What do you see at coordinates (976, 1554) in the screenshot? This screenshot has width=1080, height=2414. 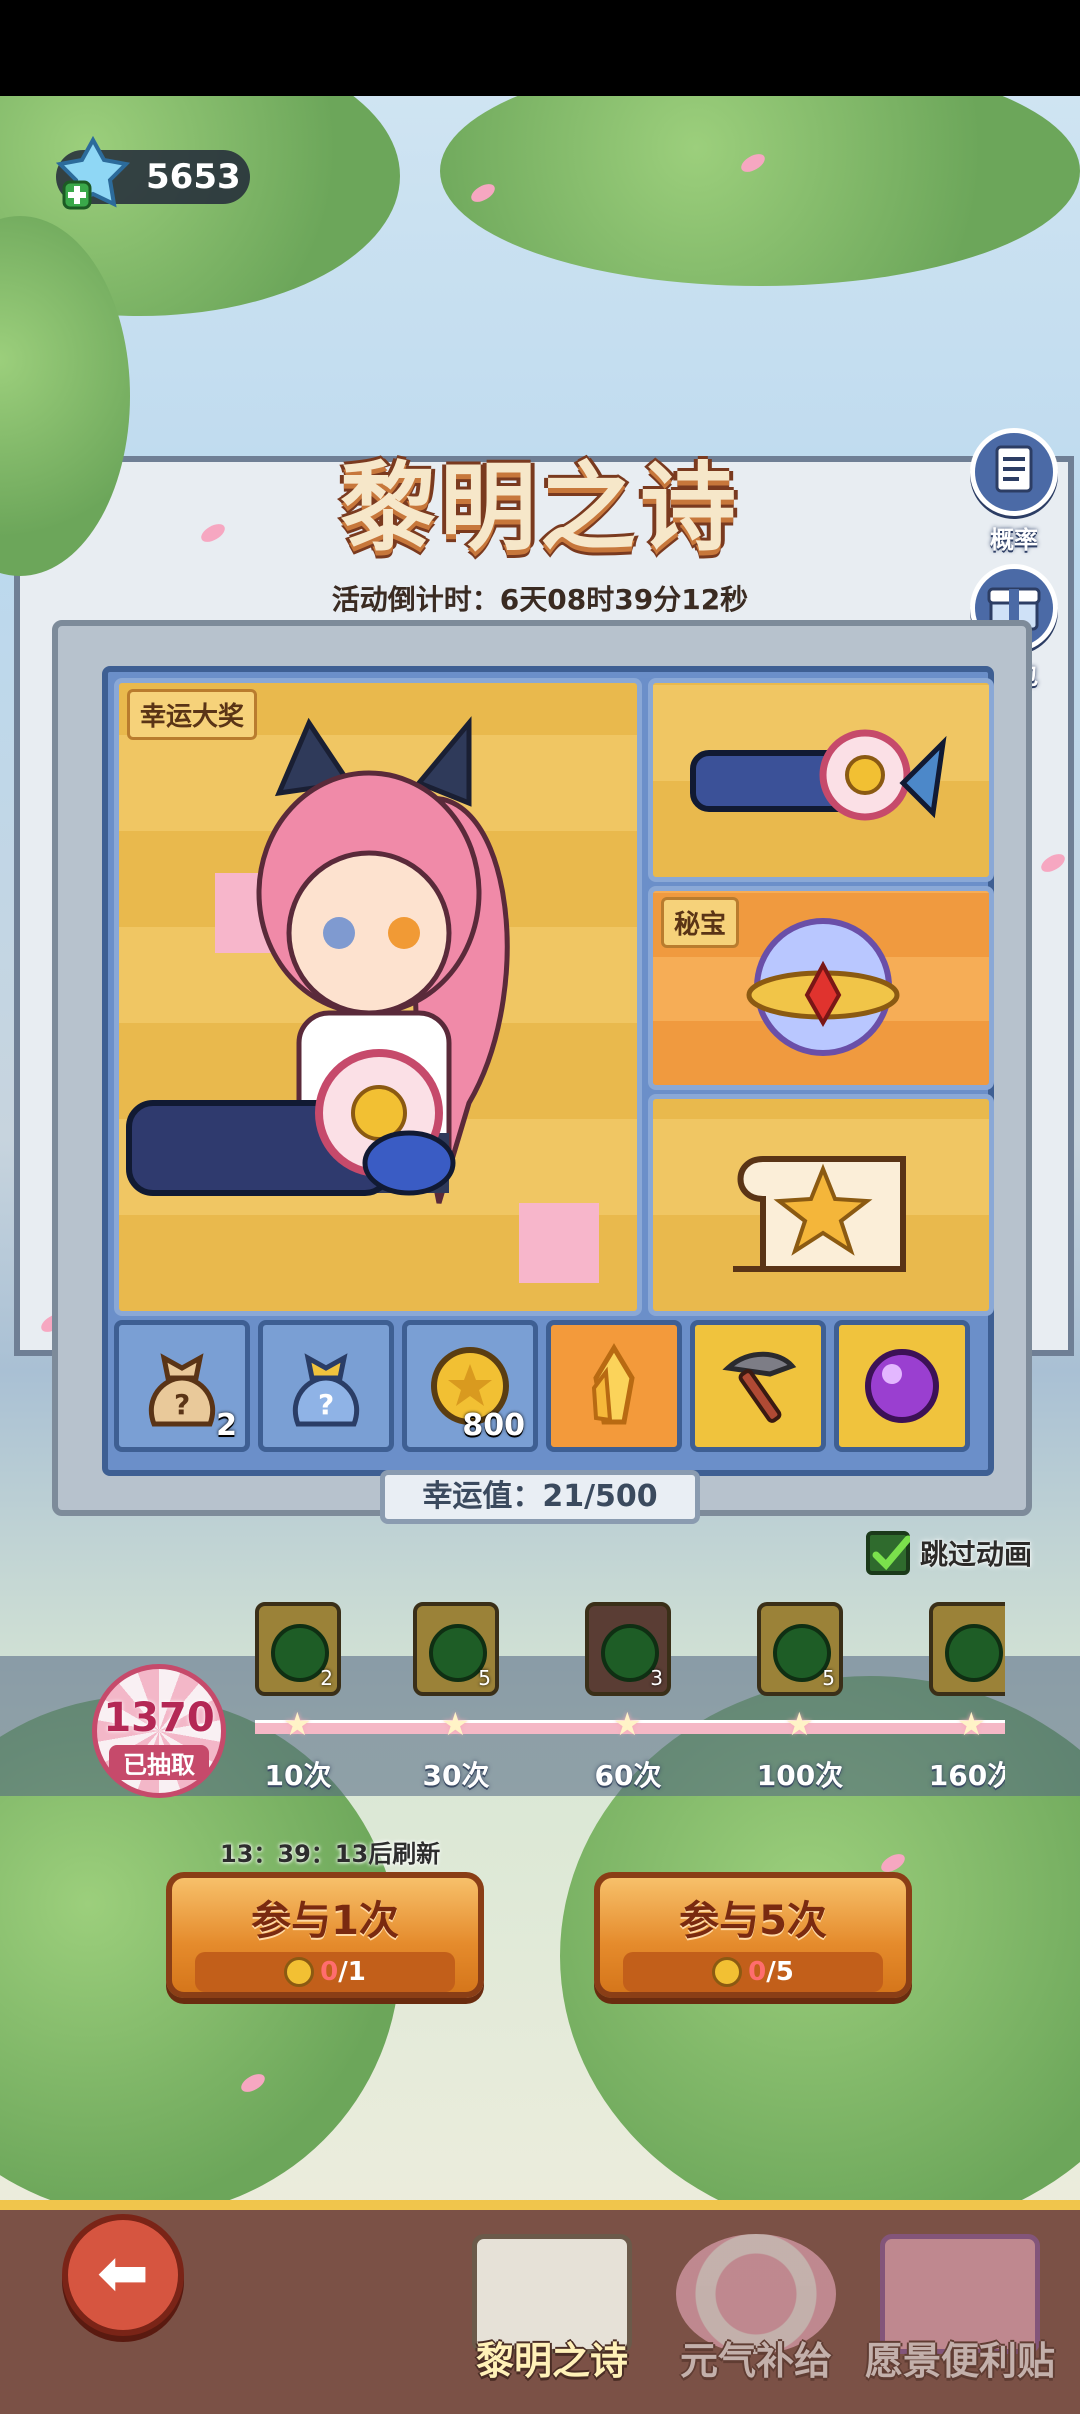 I see `skip-animation-label: 跳过动画` at bounding box center [976, 1554].